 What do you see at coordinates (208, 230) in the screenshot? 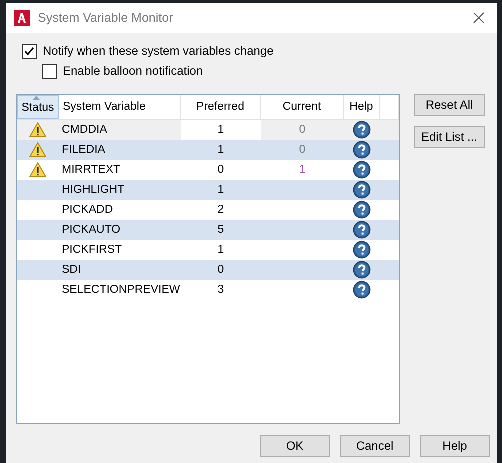
I see `table-row: PICKAUTO 5` at bounding box center [208, 230].